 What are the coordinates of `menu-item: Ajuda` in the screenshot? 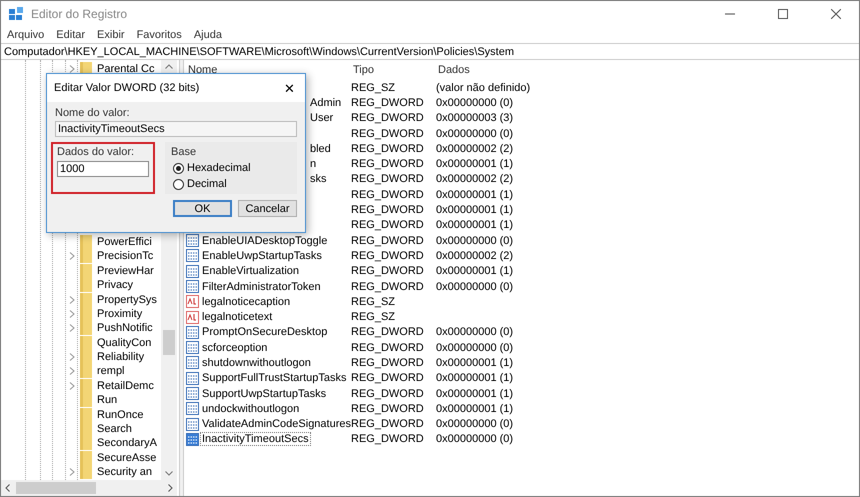 It's located at (208, 34).